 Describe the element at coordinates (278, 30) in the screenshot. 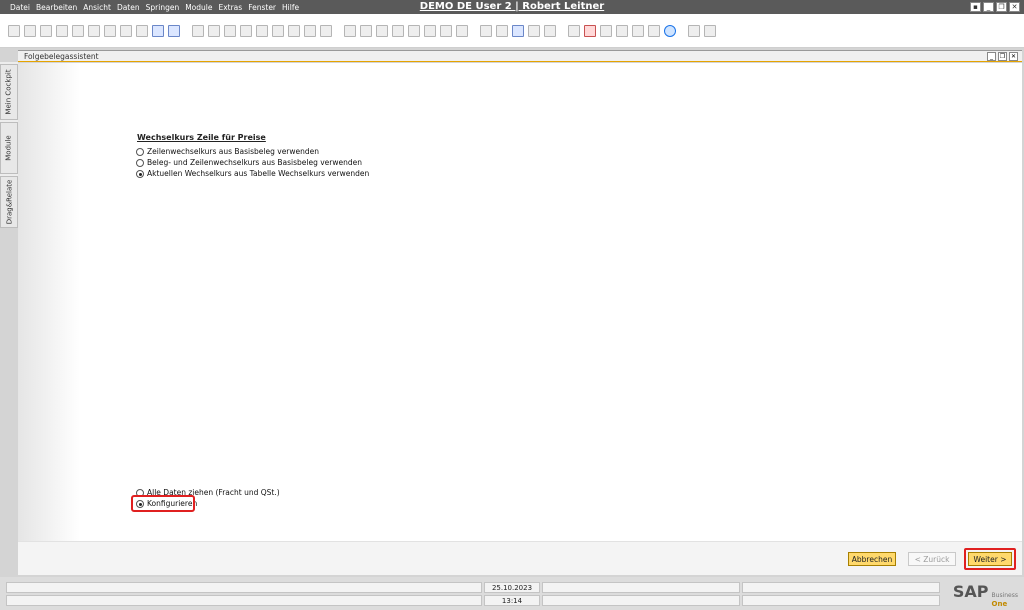

I see `last-record-icon` at that location.